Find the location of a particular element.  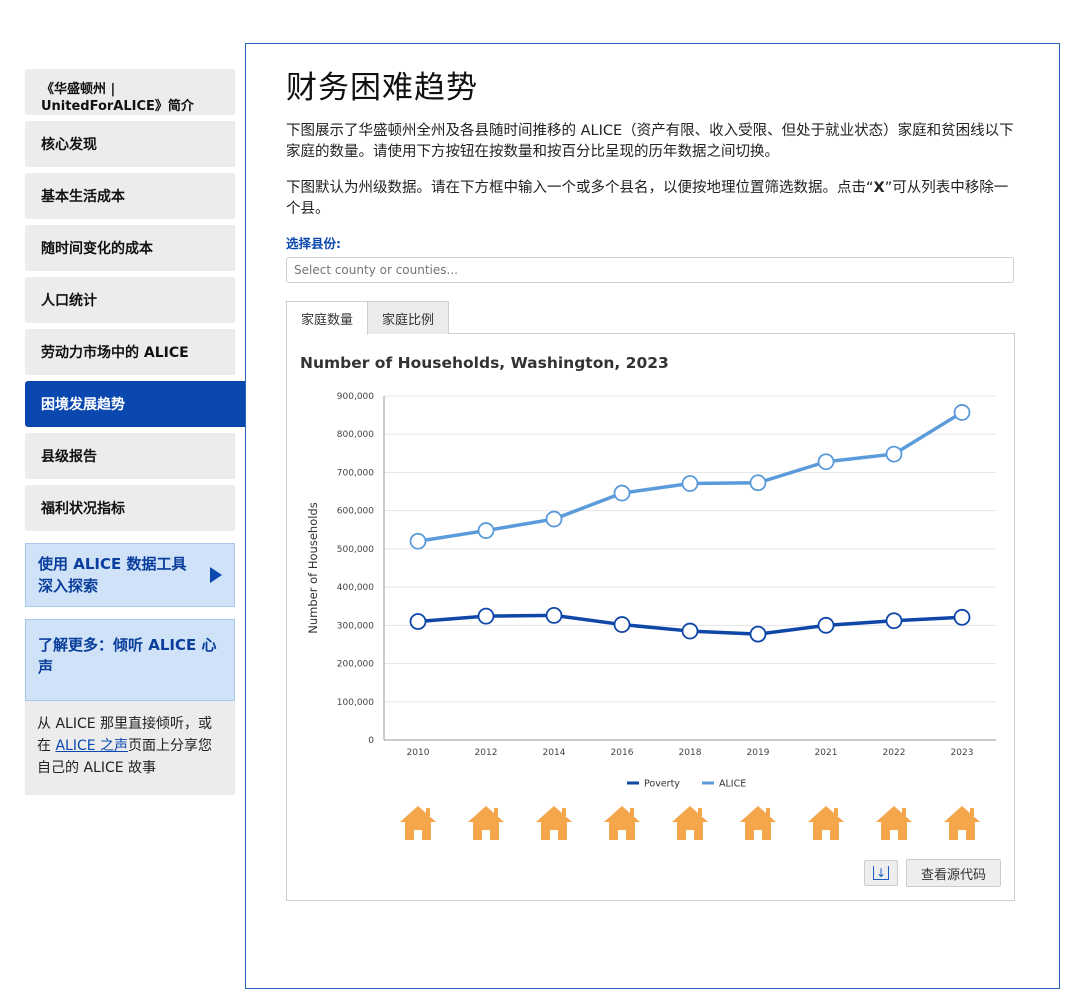

sidebar-item-cost-of-living: 基本生活成本 is located at coordinates (130, 196).